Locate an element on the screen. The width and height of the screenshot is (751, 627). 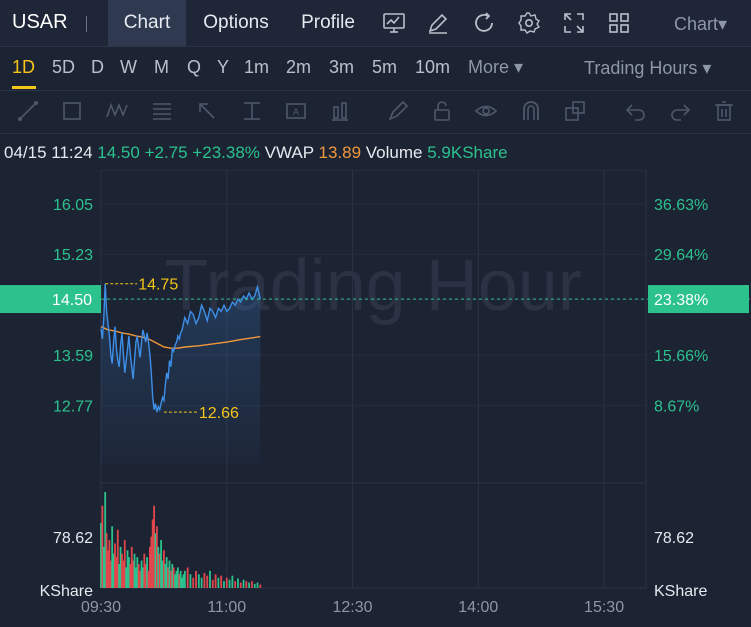
time-axis-tick: 12:30 is located at coordinates (353, 607).